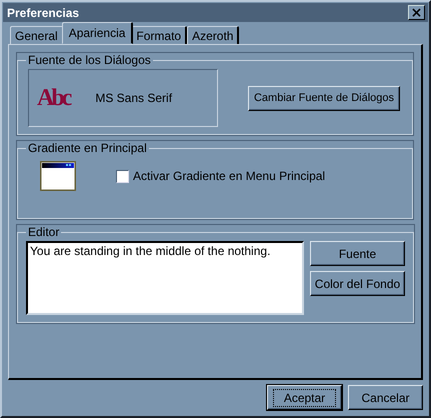 The image size is (431, 418). I want to click on editor-button: Fuente, so click(357, 253).